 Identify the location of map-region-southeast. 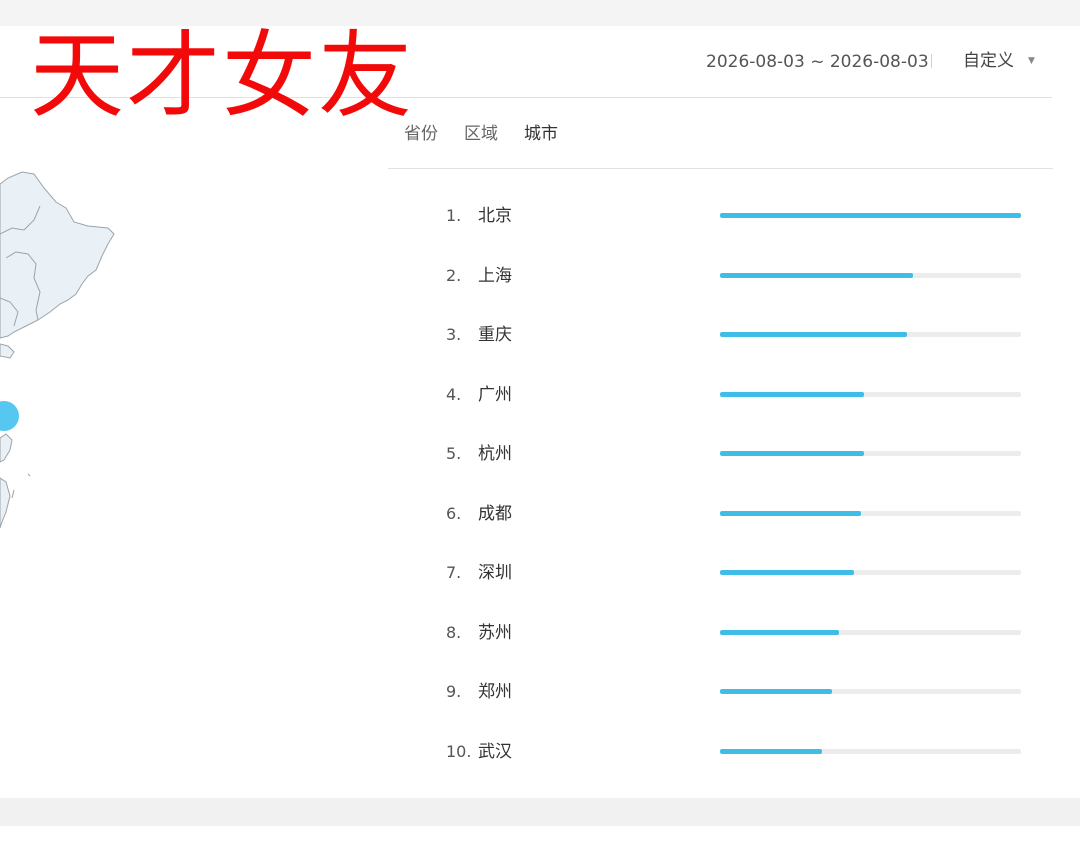
(5, 503).